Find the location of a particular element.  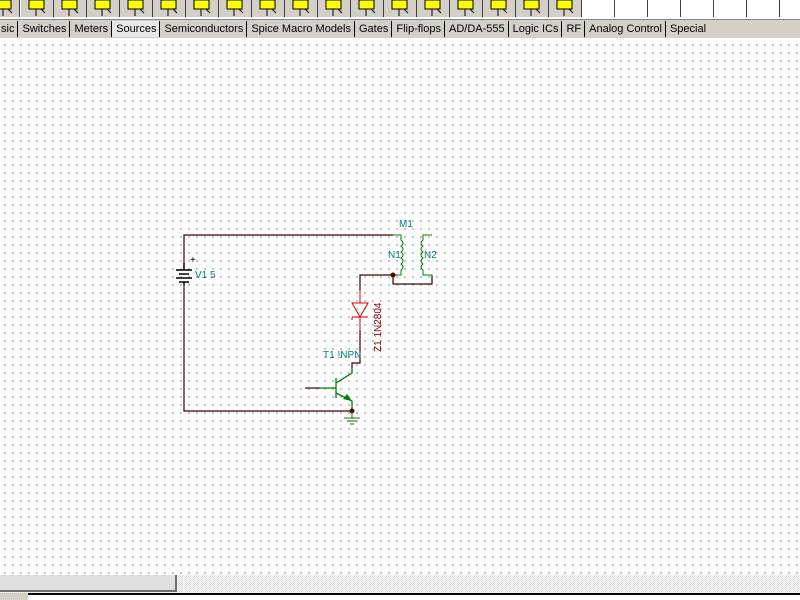

wire-diode-collector is located at coordinates (356, 349).